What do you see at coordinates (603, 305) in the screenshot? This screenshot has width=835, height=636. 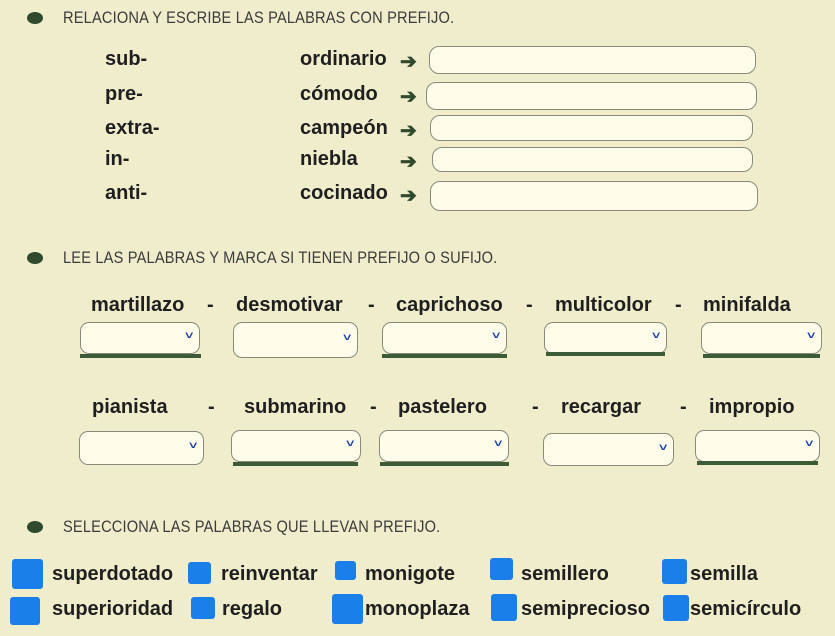 I see `classify-word: multicolor` at bounding box center [603, 305].